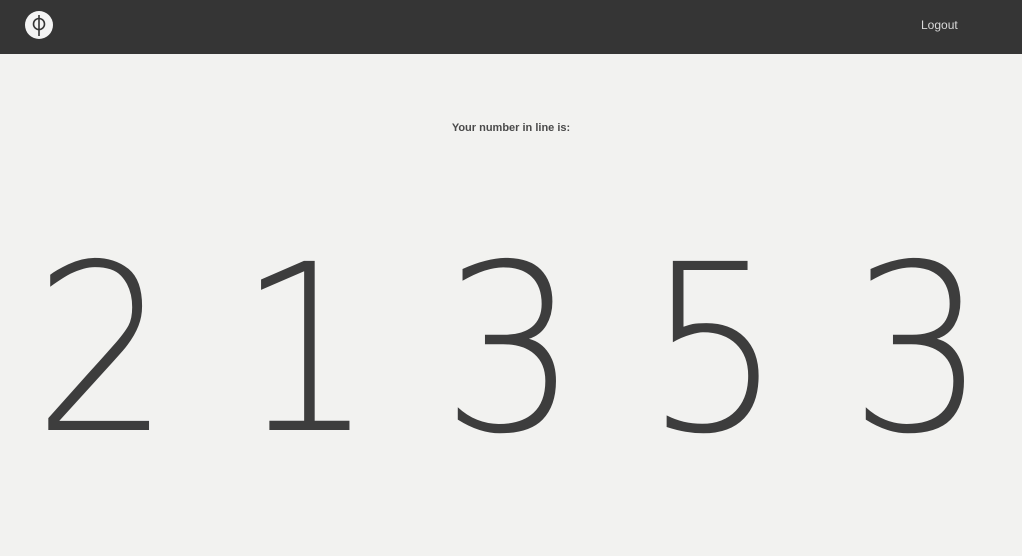  I want to click on queue-prompt-text: Your number in line is:, so click(511, 128).